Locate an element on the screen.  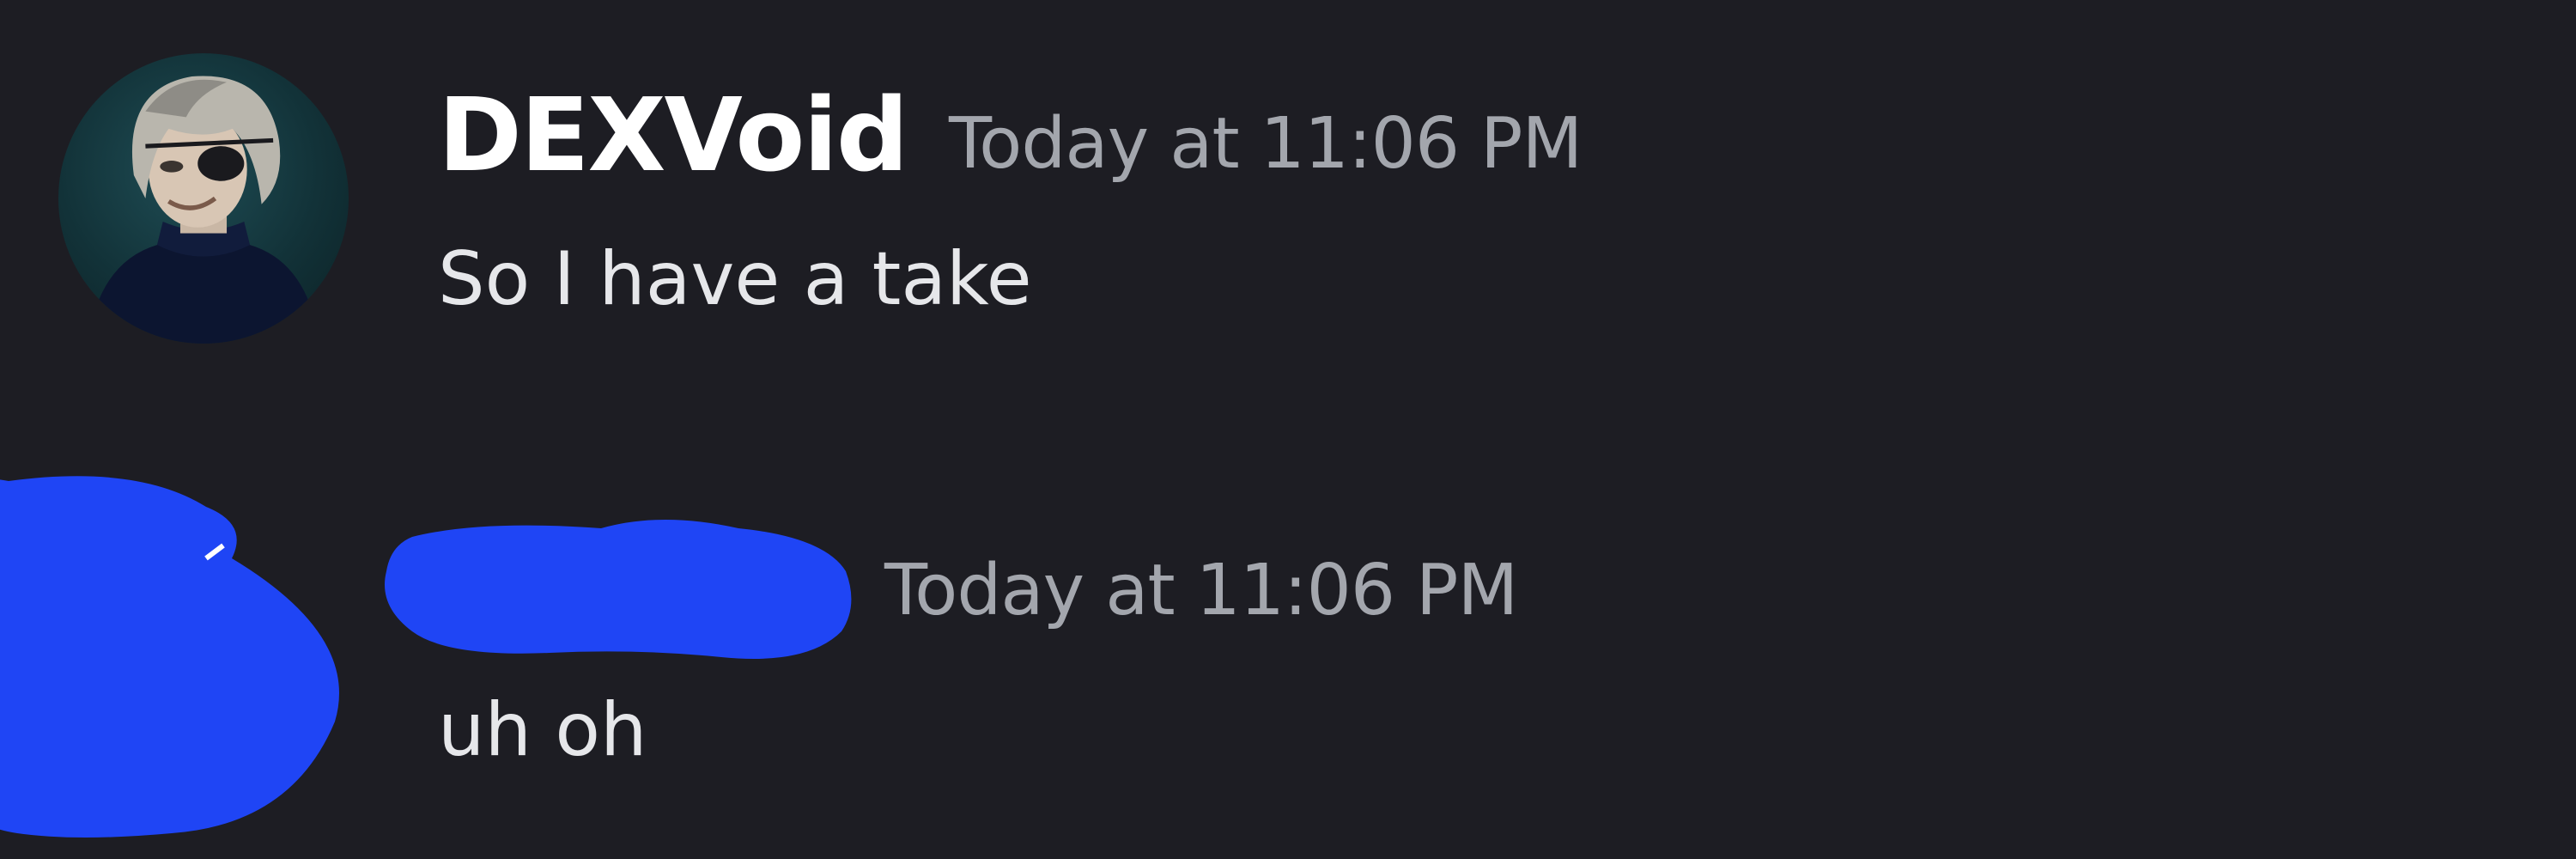
message-content: So I have a take is located at coordinates (735, 279).